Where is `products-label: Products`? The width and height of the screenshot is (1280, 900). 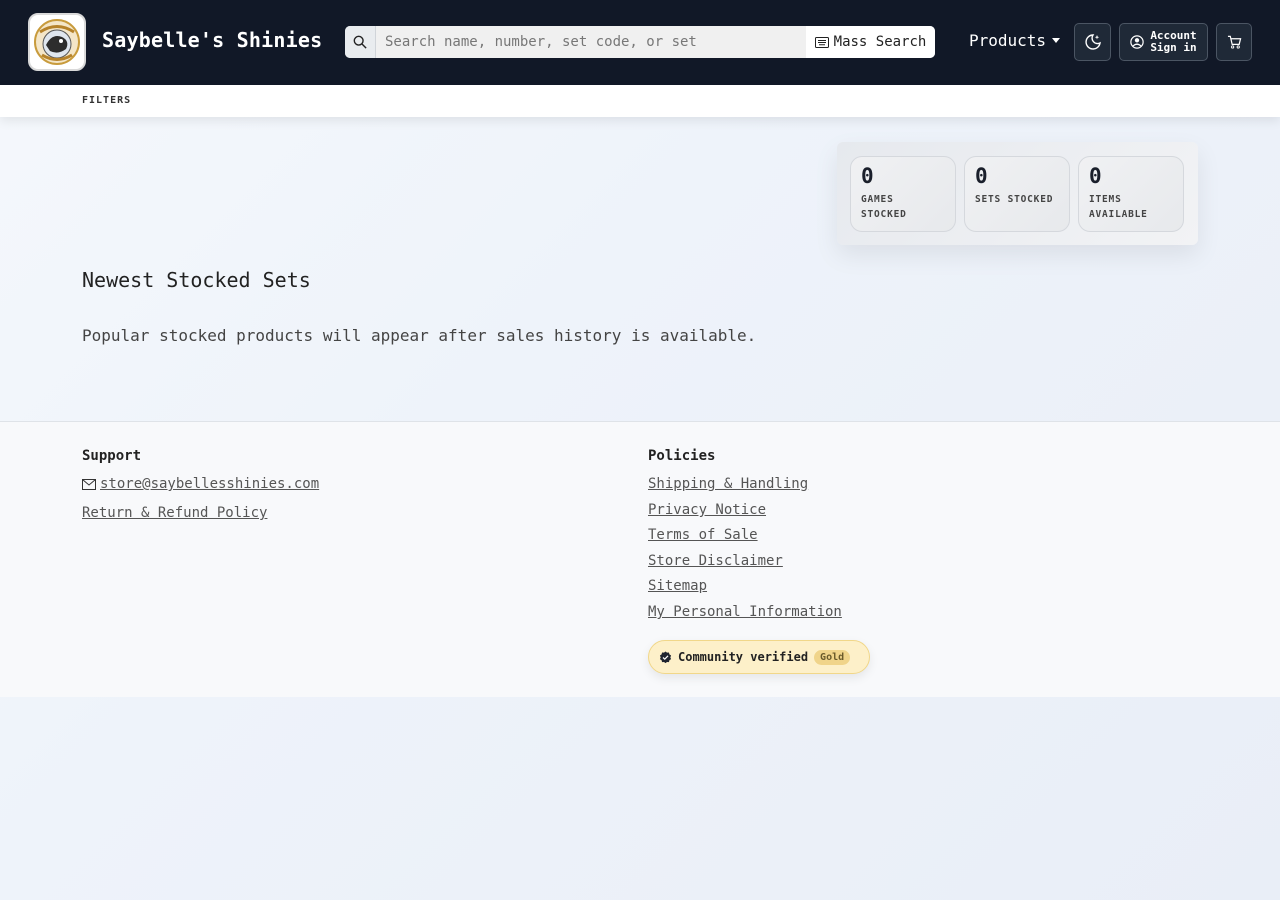 products-label: Products is located at coordinates (1008, 40).